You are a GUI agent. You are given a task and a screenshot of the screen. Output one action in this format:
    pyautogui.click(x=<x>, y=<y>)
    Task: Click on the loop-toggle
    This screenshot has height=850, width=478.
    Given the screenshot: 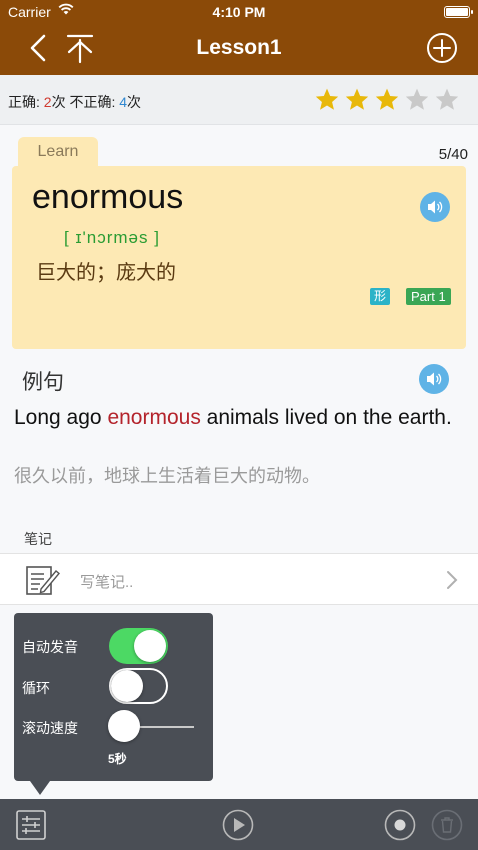 What is the action you would take?
    pyautogui.click(x=138, y=686)
    